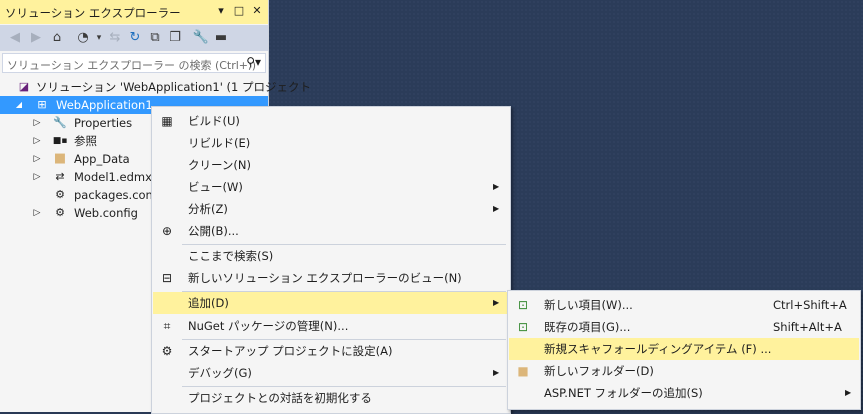 The height and width of the screenshot is (414, 863). What do you see at coordinates (24, 86) in the screenshot?
I see `solution-icon: ◪` at bounding box center [24, 86].